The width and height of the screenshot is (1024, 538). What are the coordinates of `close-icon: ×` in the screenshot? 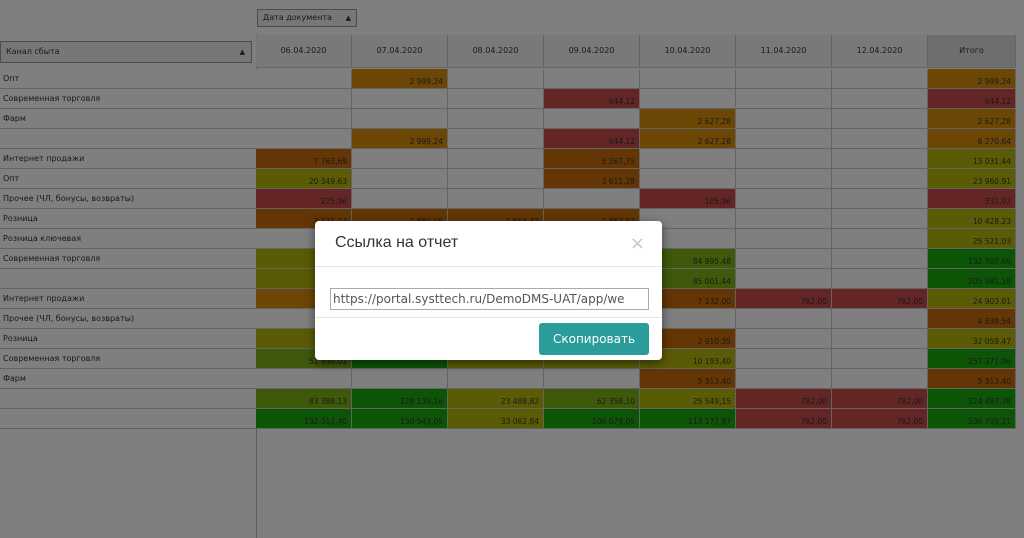 It's located at (637, 243).